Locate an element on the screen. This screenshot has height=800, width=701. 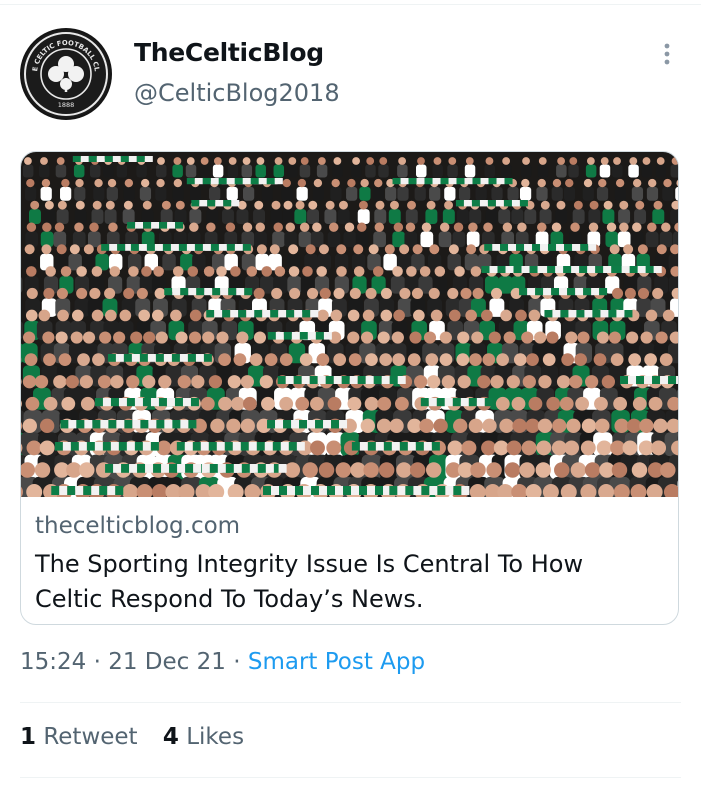
like-count: 4 is located at coordinates (170, 737).